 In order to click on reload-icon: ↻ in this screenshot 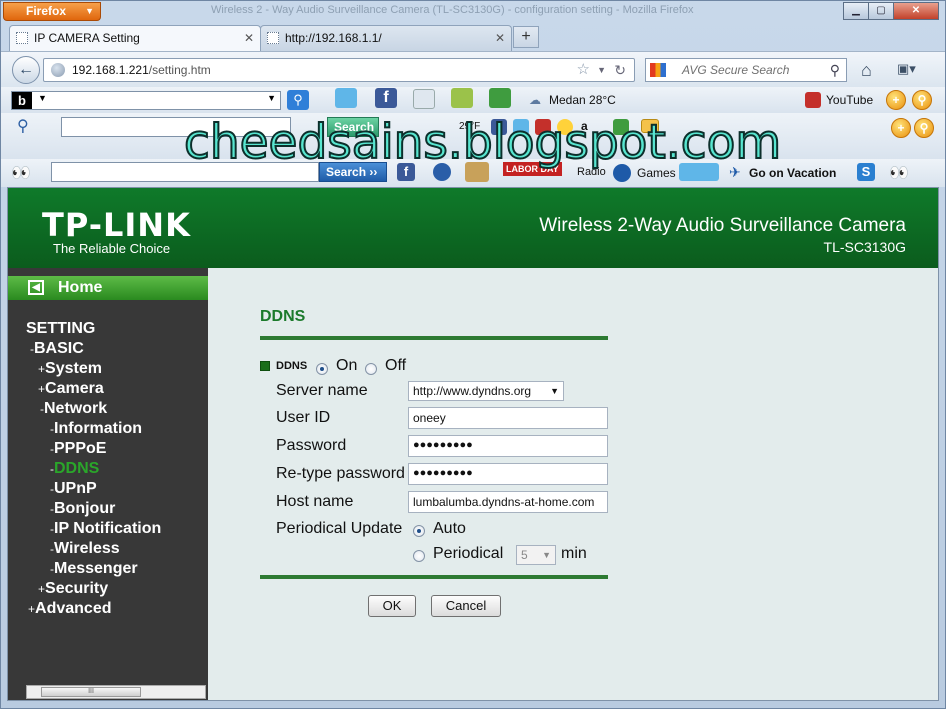, I will do `click(620, 70)`.